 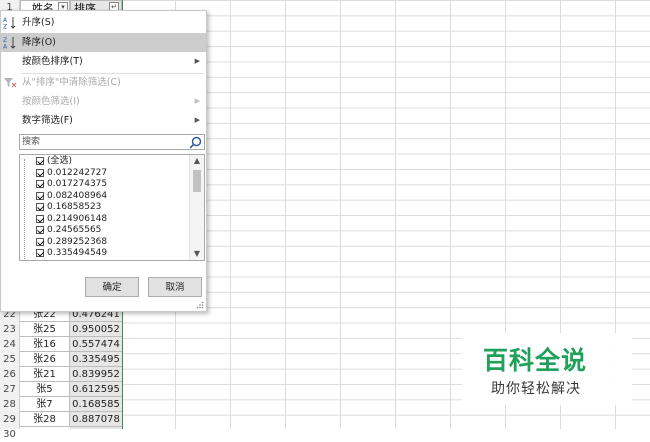 I want to click on list-item-label: 0.335494549, so click(x=77, y=253).